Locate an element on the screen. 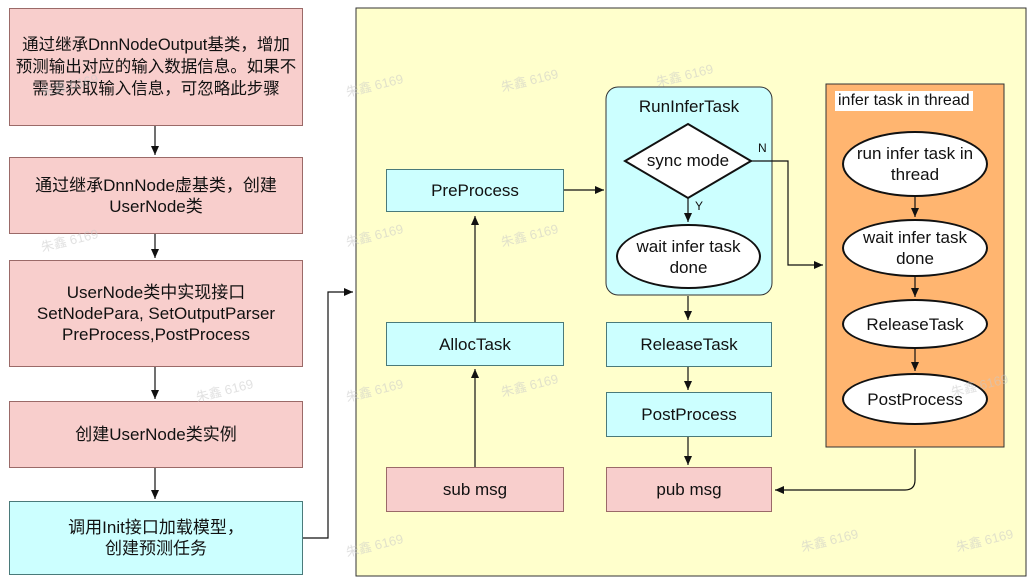 The height and width of the screenshot is (585, 1034). thread-panel-title: infer task in thread is located at coordinates (904, 101).